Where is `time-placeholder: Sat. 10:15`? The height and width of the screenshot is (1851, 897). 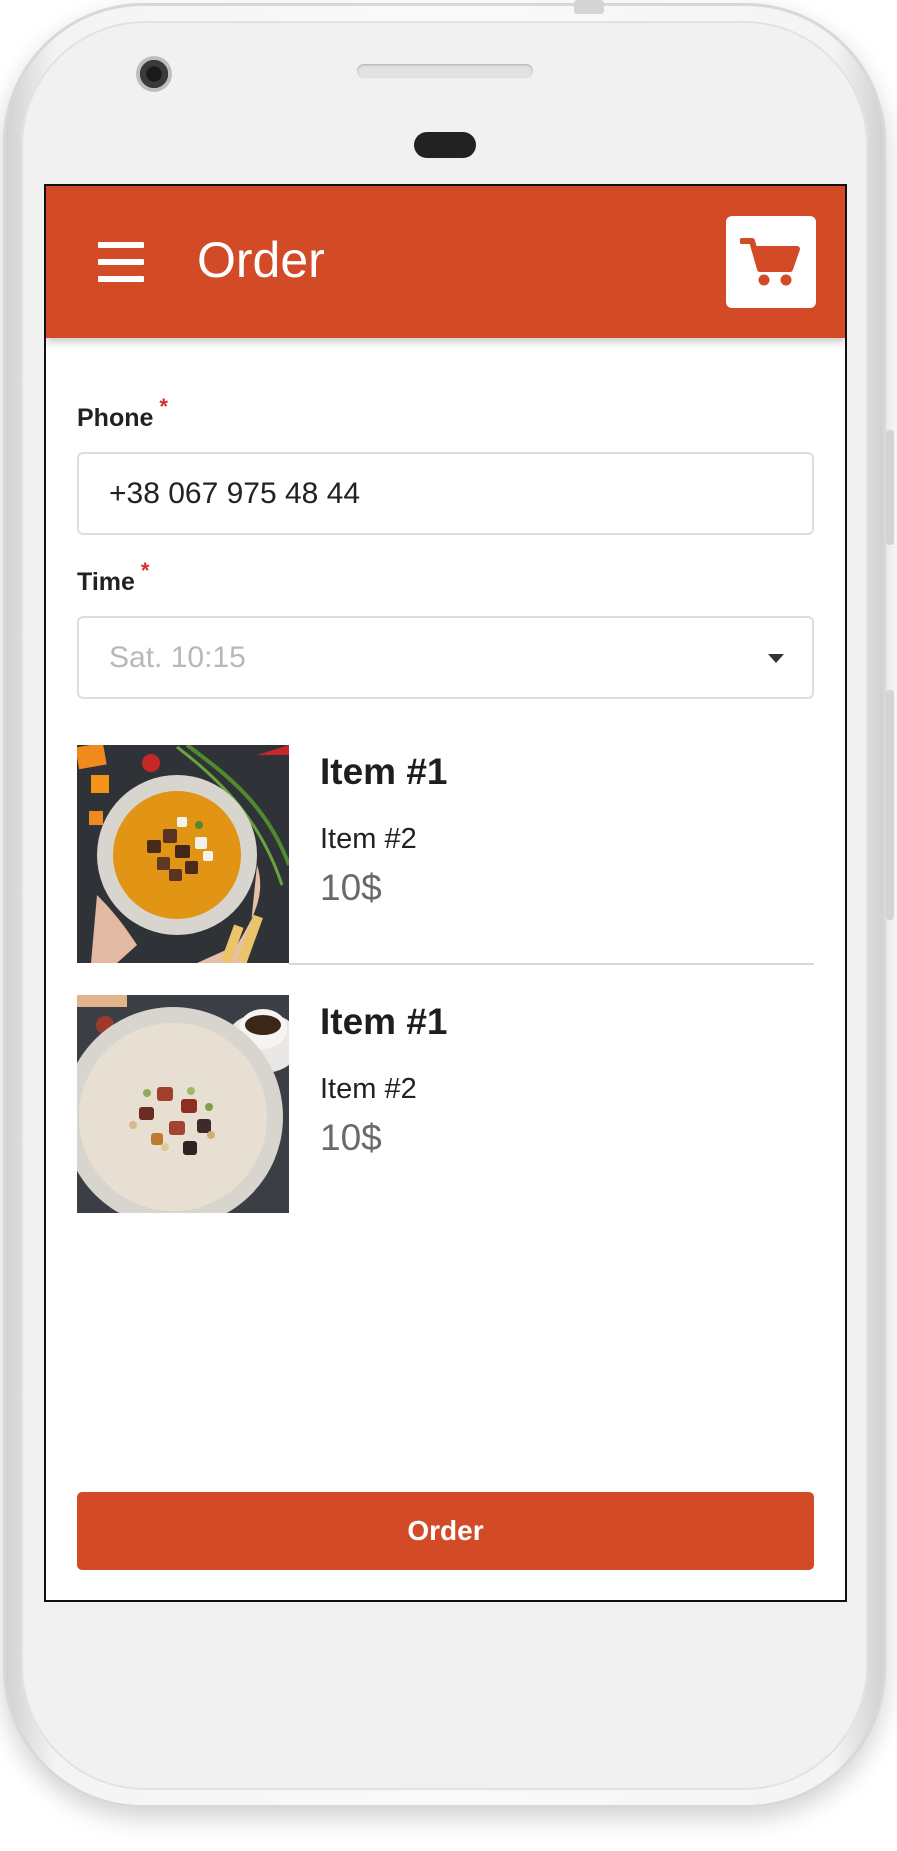 time-placeholder: Sat. 10:15 is located at coordinates (177, 657).